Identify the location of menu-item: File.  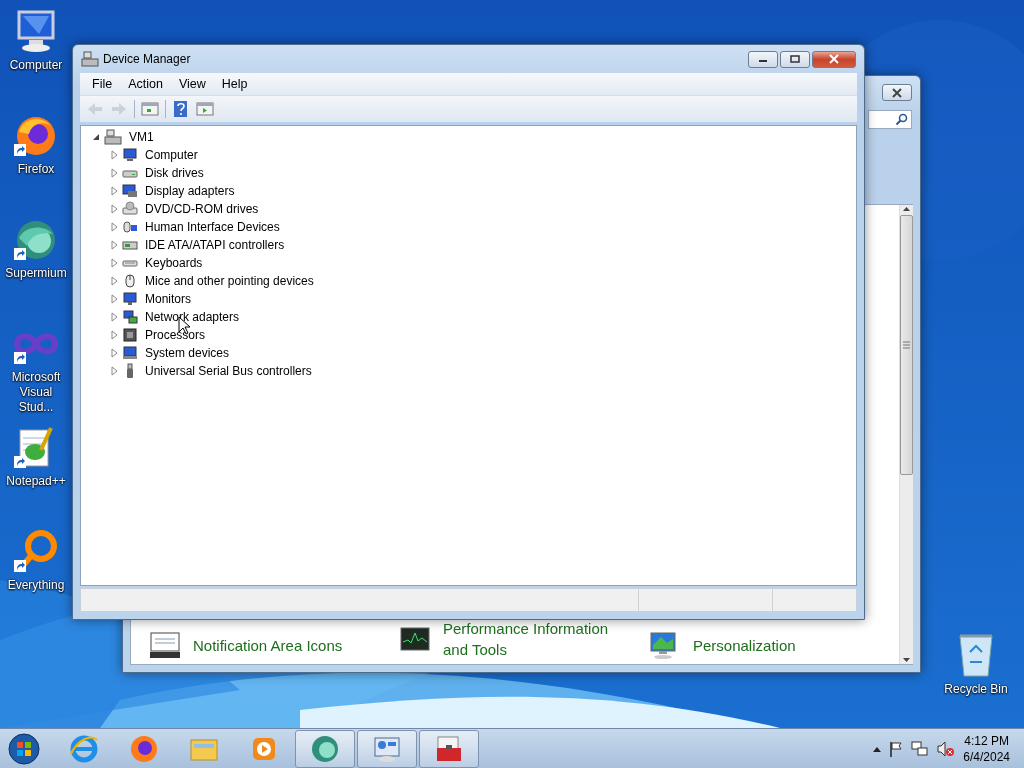
(102, 84).